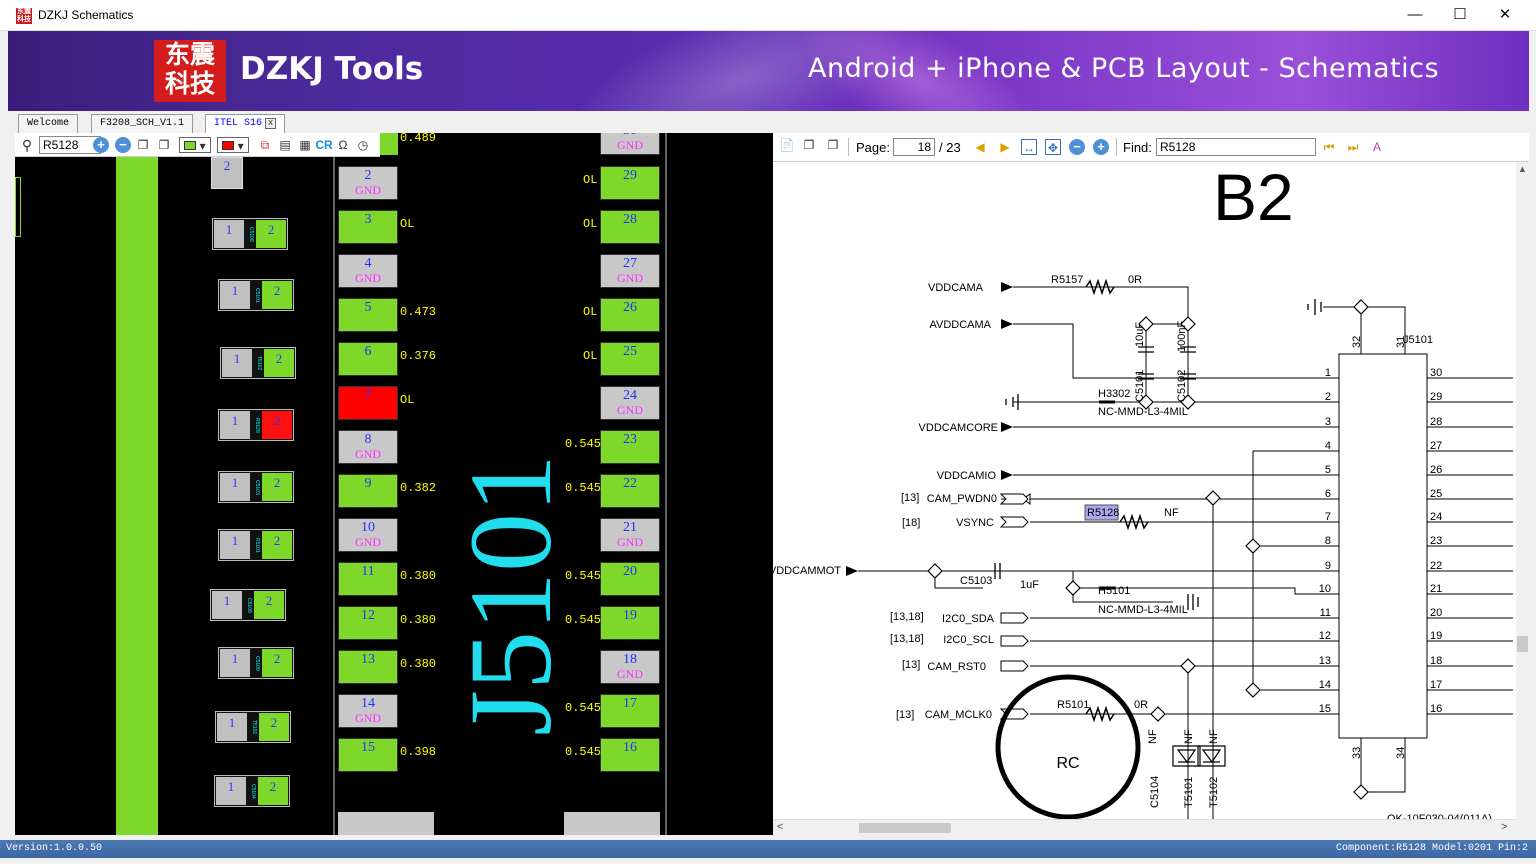 The height and width of the screenshot is (864, 1536). What do you see at coordinates (252, 791) in the screenshot?
I see `component-c5104: 1 C5104 2` at bounding box center [252, 791].